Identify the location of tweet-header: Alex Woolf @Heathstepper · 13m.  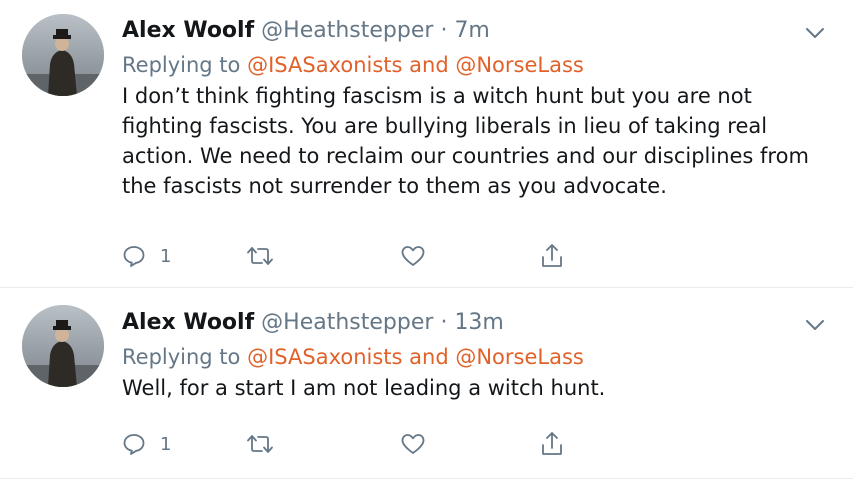
(467, 323).